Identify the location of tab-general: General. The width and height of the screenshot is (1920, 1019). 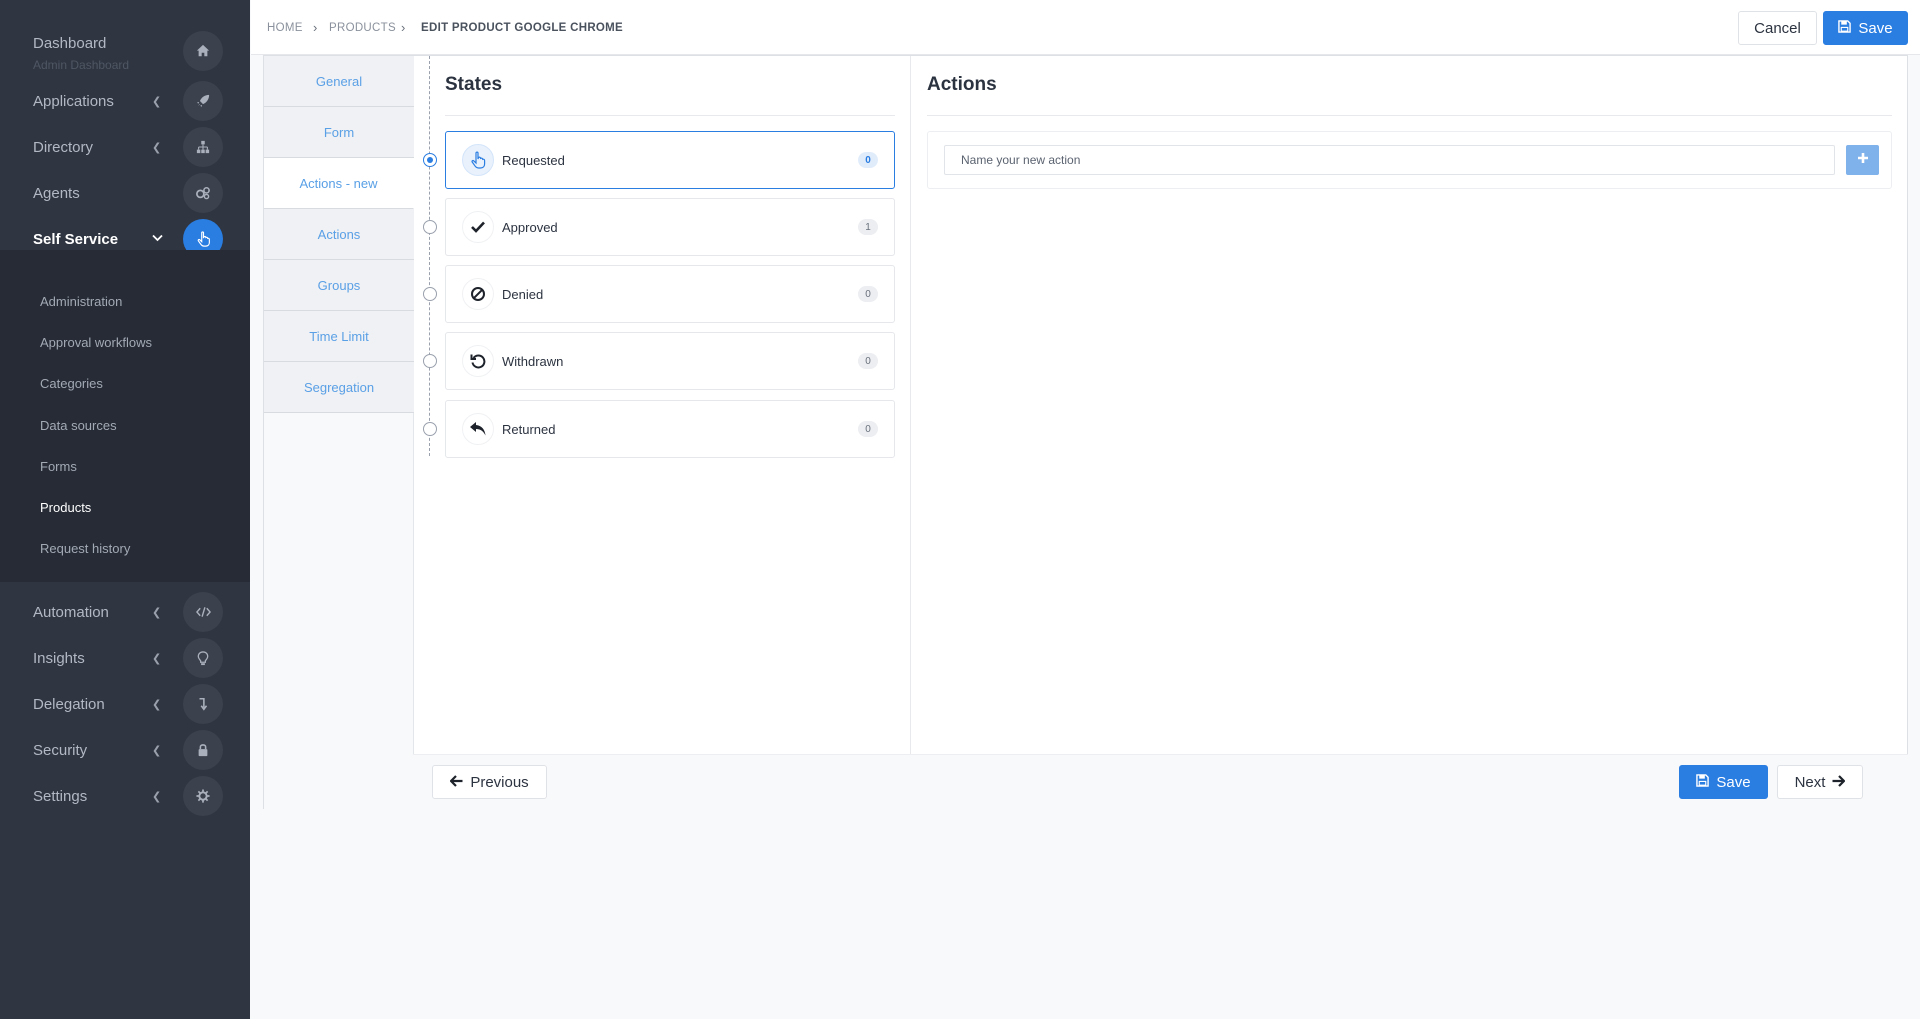
(339, 81).